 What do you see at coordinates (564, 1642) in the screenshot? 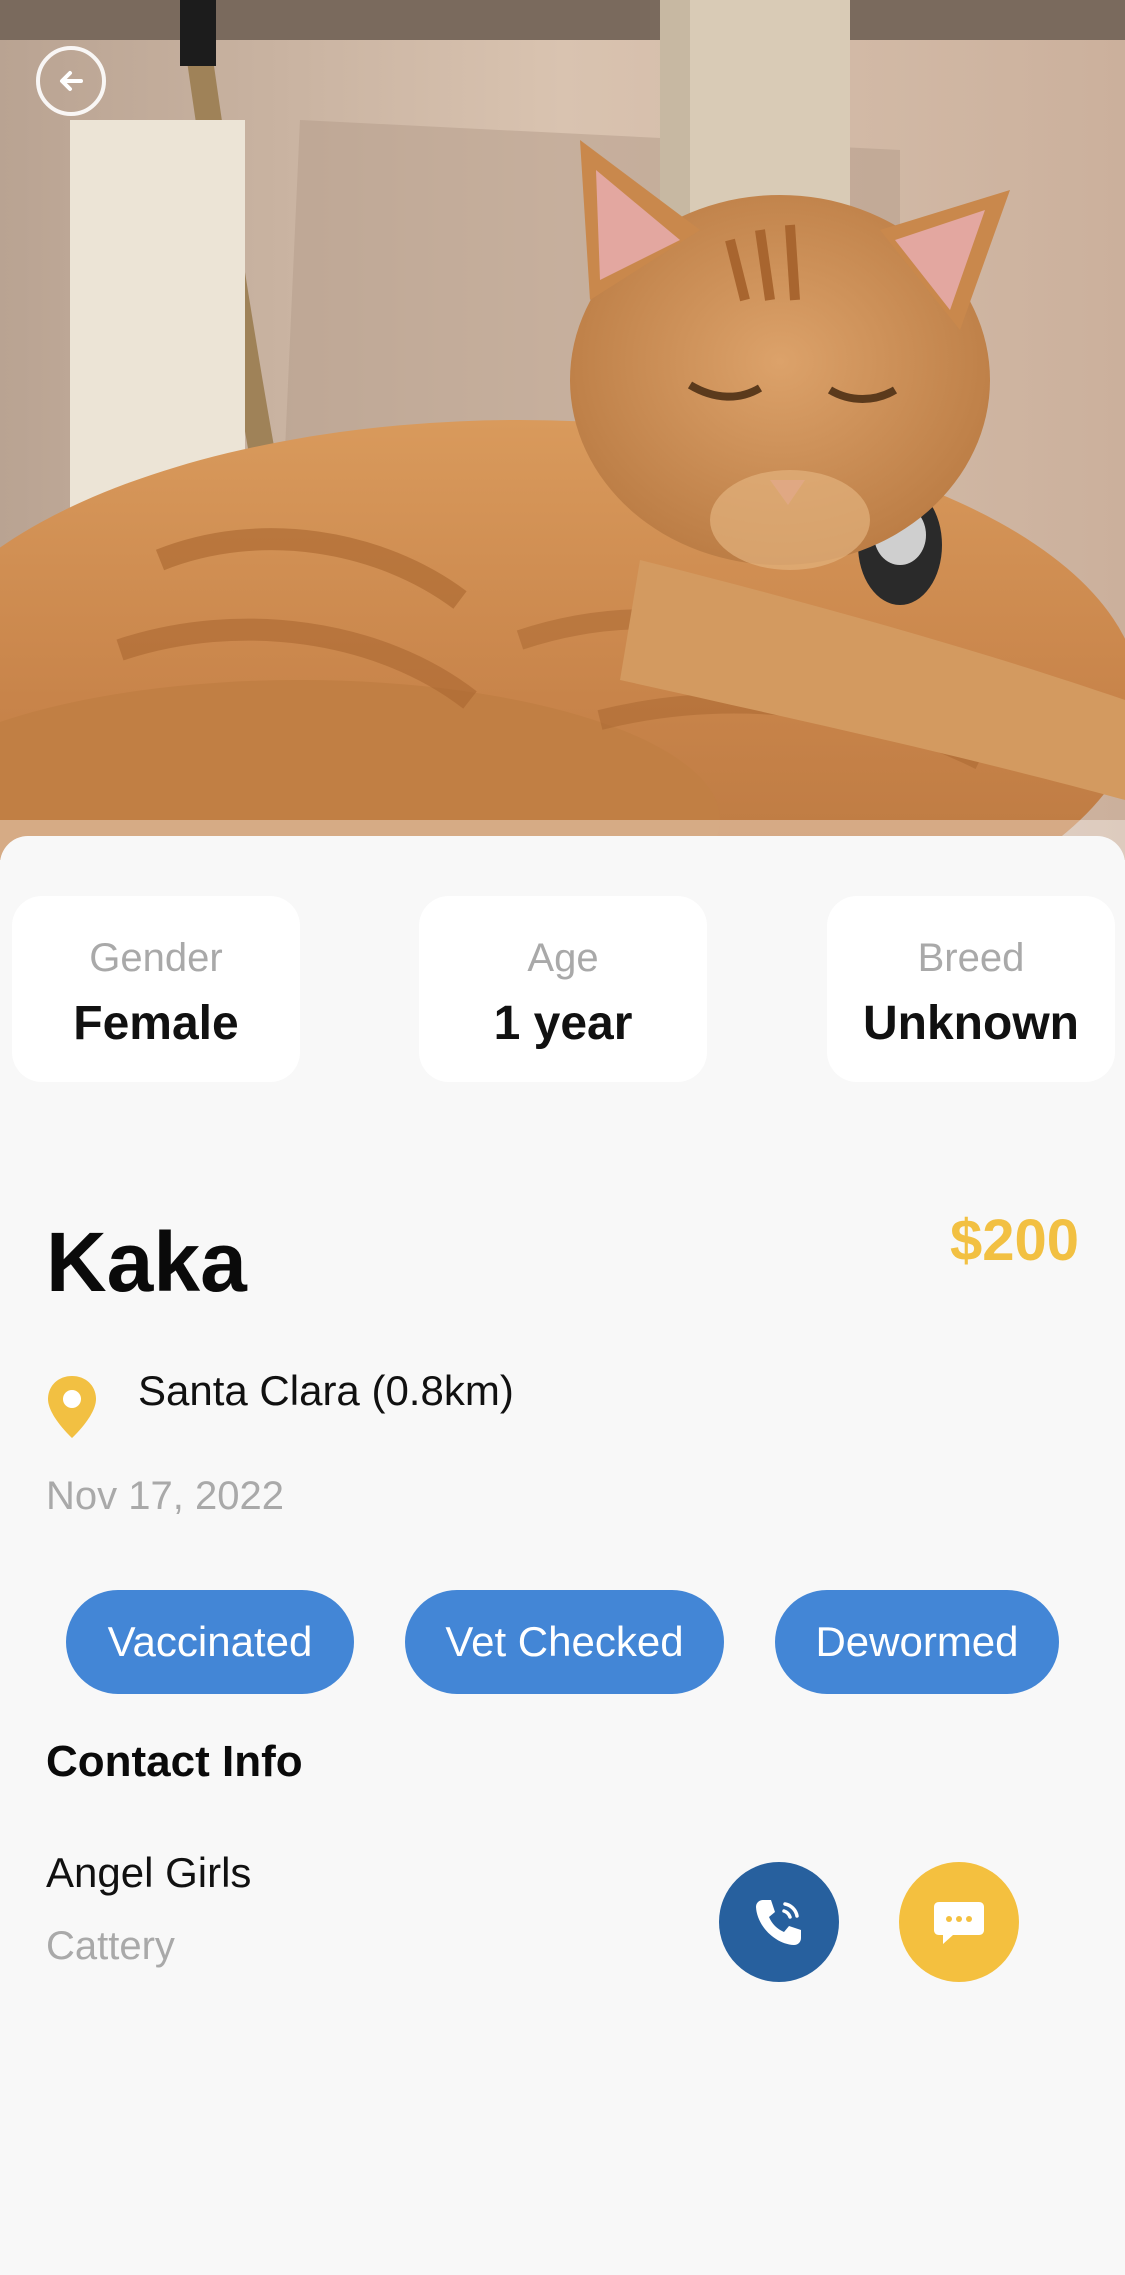
I see `tag-vet-checked: Vet Checked` at bounding box center [564, 1642].